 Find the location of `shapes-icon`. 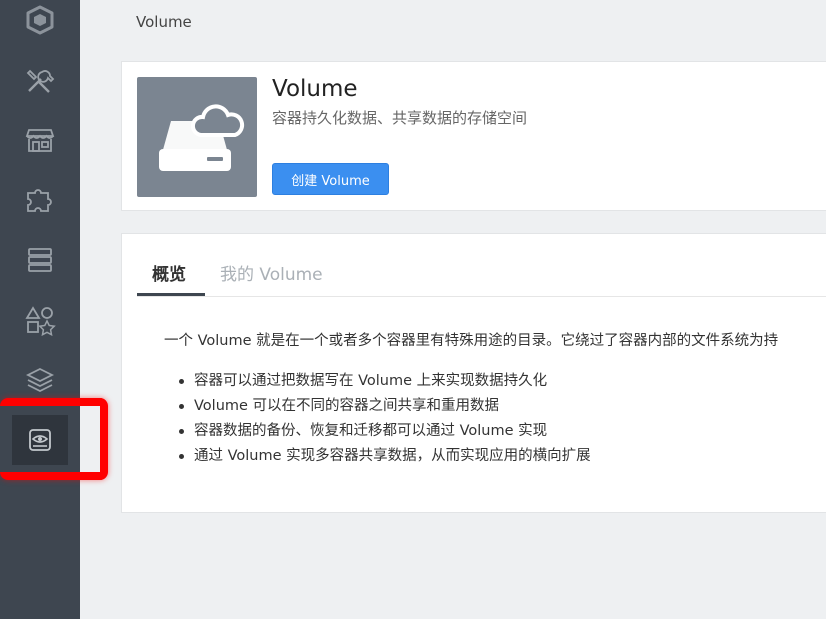

shapes-icon is located at coordinates (40, 321).